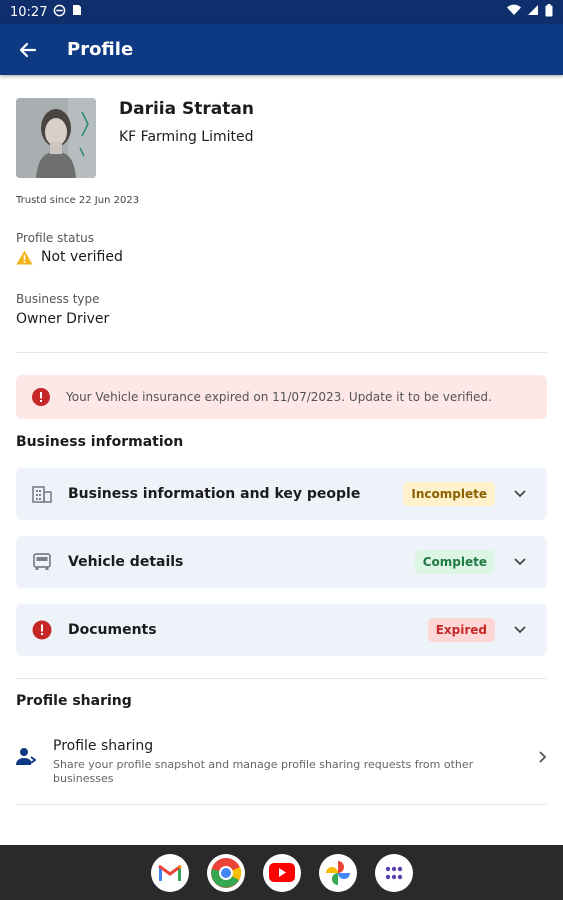 The width and height of the screenshot is (563, 900). Describe the element at coordinates (112, 630) in the screenshot. I see `card-label: Documents` at that location.